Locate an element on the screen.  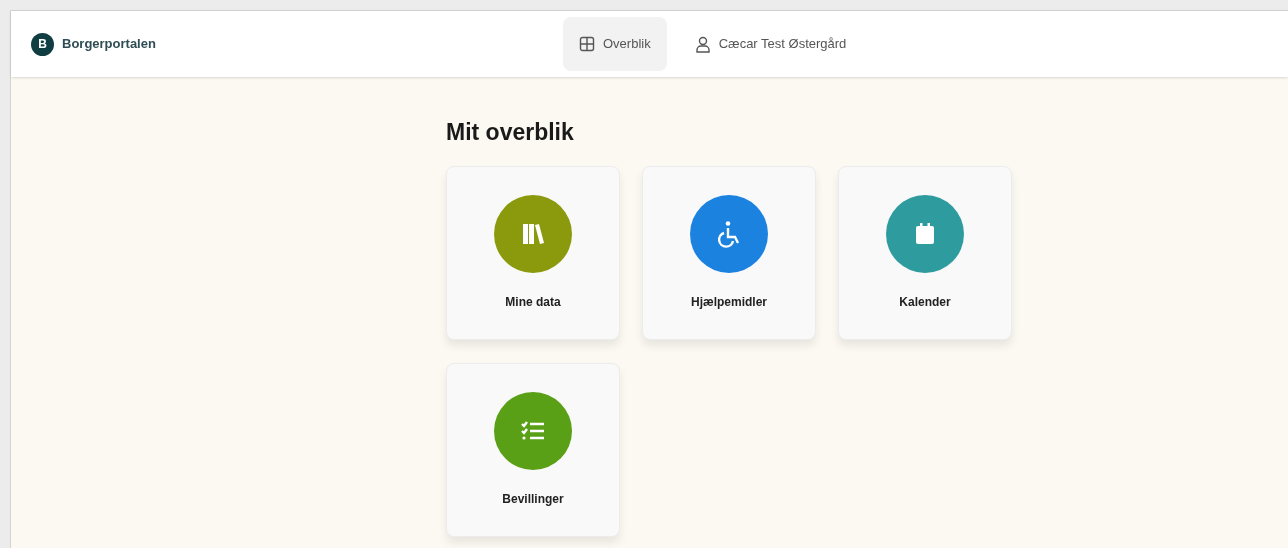
tile-label: Bevillinger is located at coordinates (533, 499).